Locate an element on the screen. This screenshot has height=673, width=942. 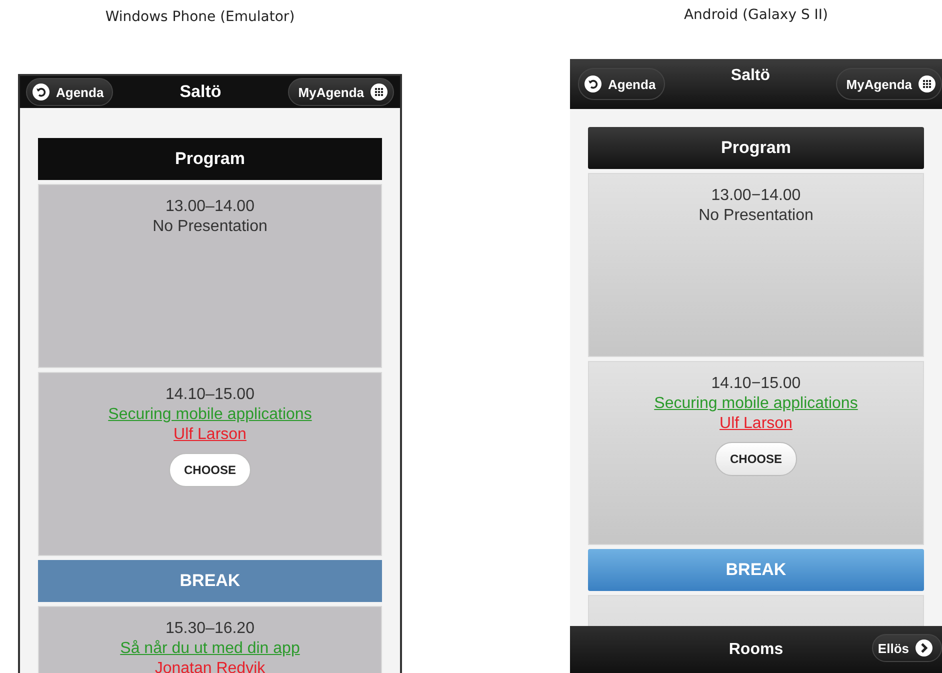
panel-caption: Android (Galaxy S II) is located at coordinates (756, 16).